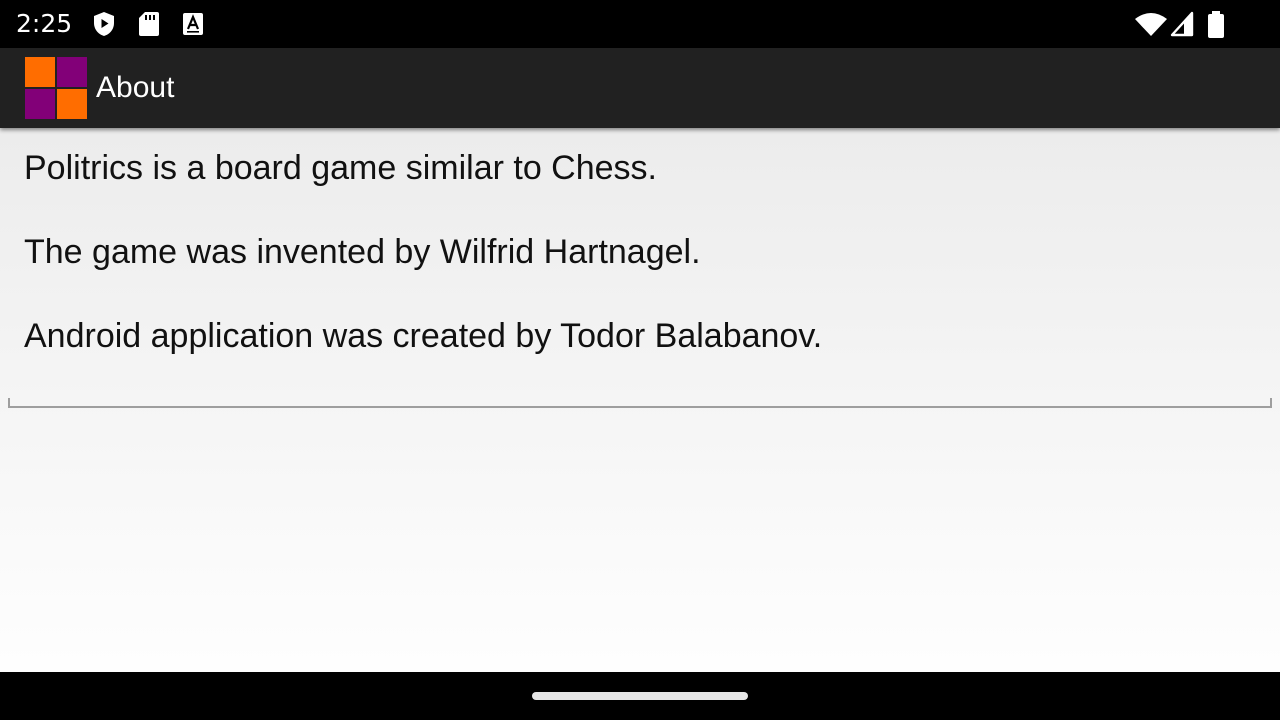 Image resolution: width=1280 pixels, height=720 pixels. What do you see at coordinates (640, 403) in the screenshot?
I see `content-divider` at bounding box center [640, 403].